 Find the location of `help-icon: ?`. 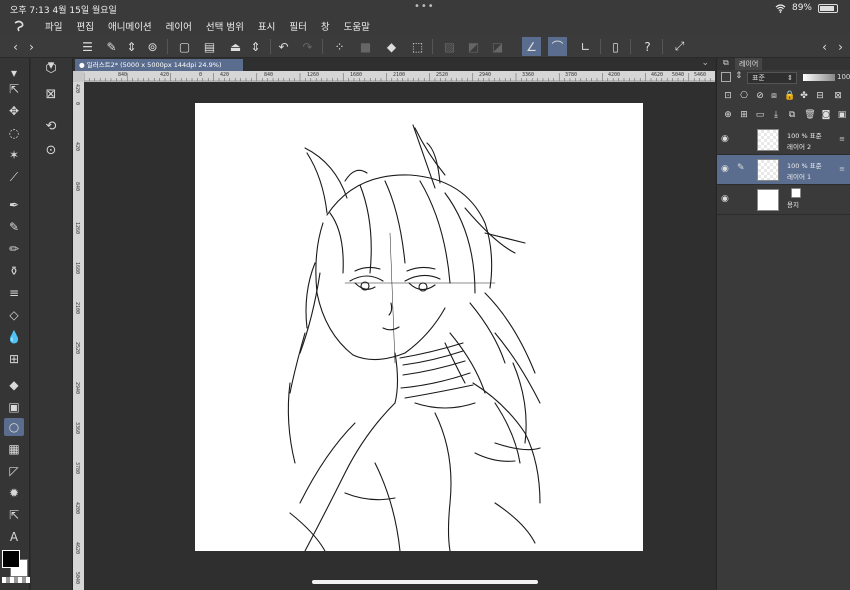

help-icon: ? is located at coordinates (647, 46).